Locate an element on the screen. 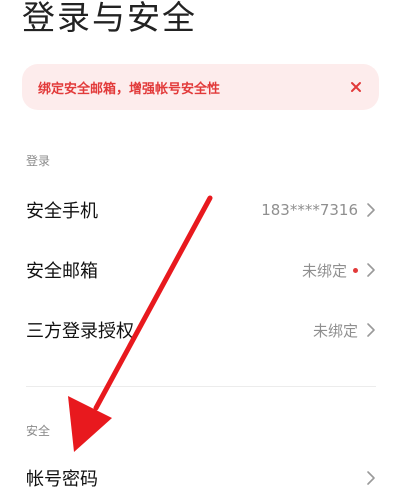 The width and height of the screenshot is (400, 500). section-divider is located at coordinates (201, 386).